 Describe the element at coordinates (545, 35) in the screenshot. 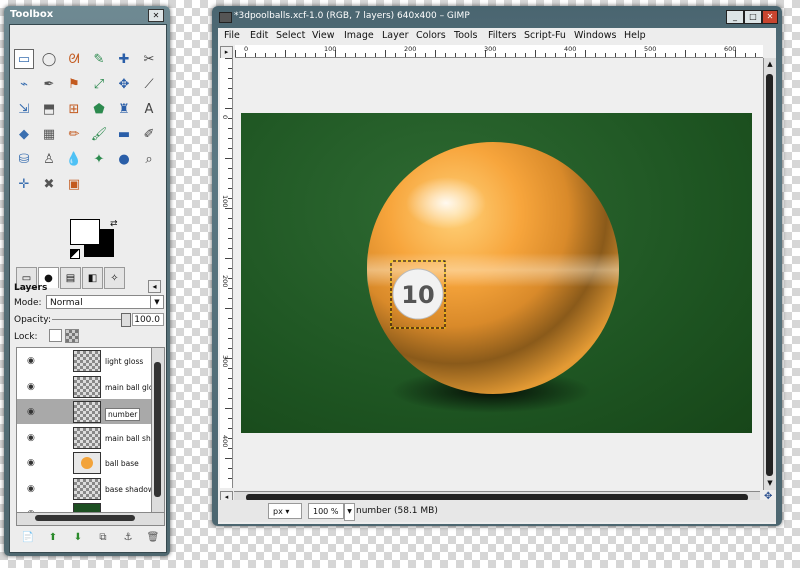

I see `menu-script-fu: Script-Fu` at that location.